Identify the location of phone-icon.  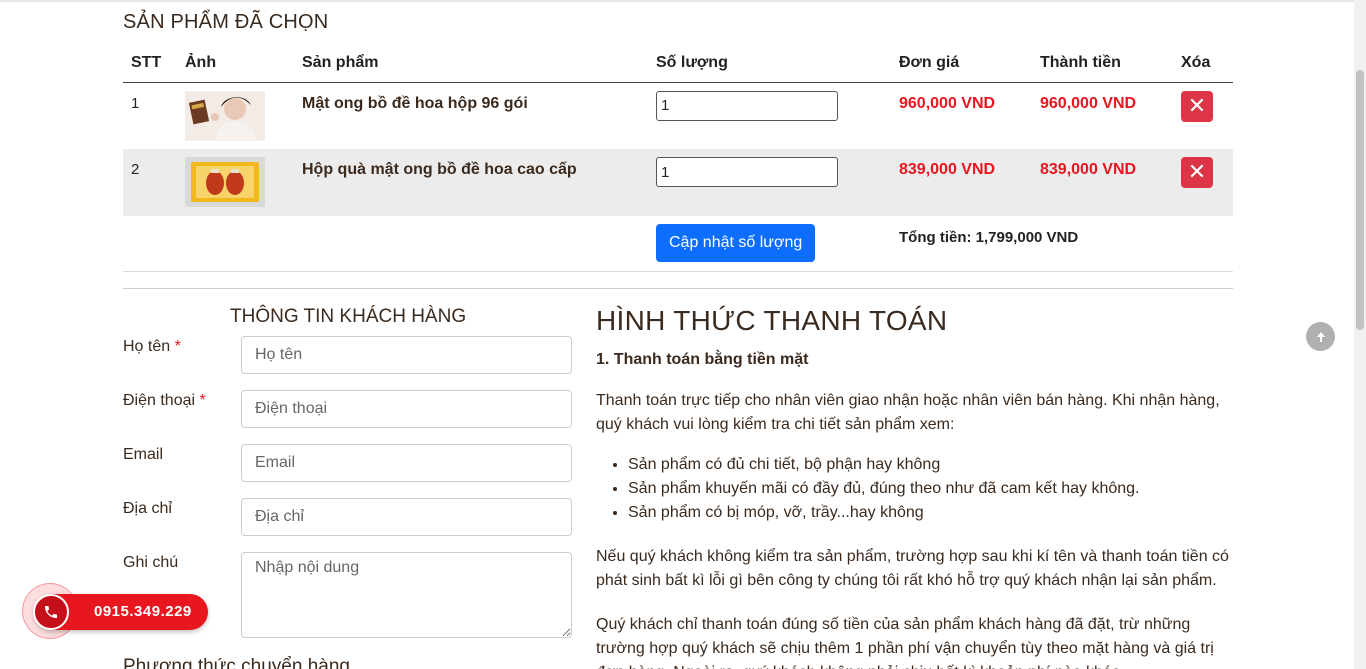
(51, 612).